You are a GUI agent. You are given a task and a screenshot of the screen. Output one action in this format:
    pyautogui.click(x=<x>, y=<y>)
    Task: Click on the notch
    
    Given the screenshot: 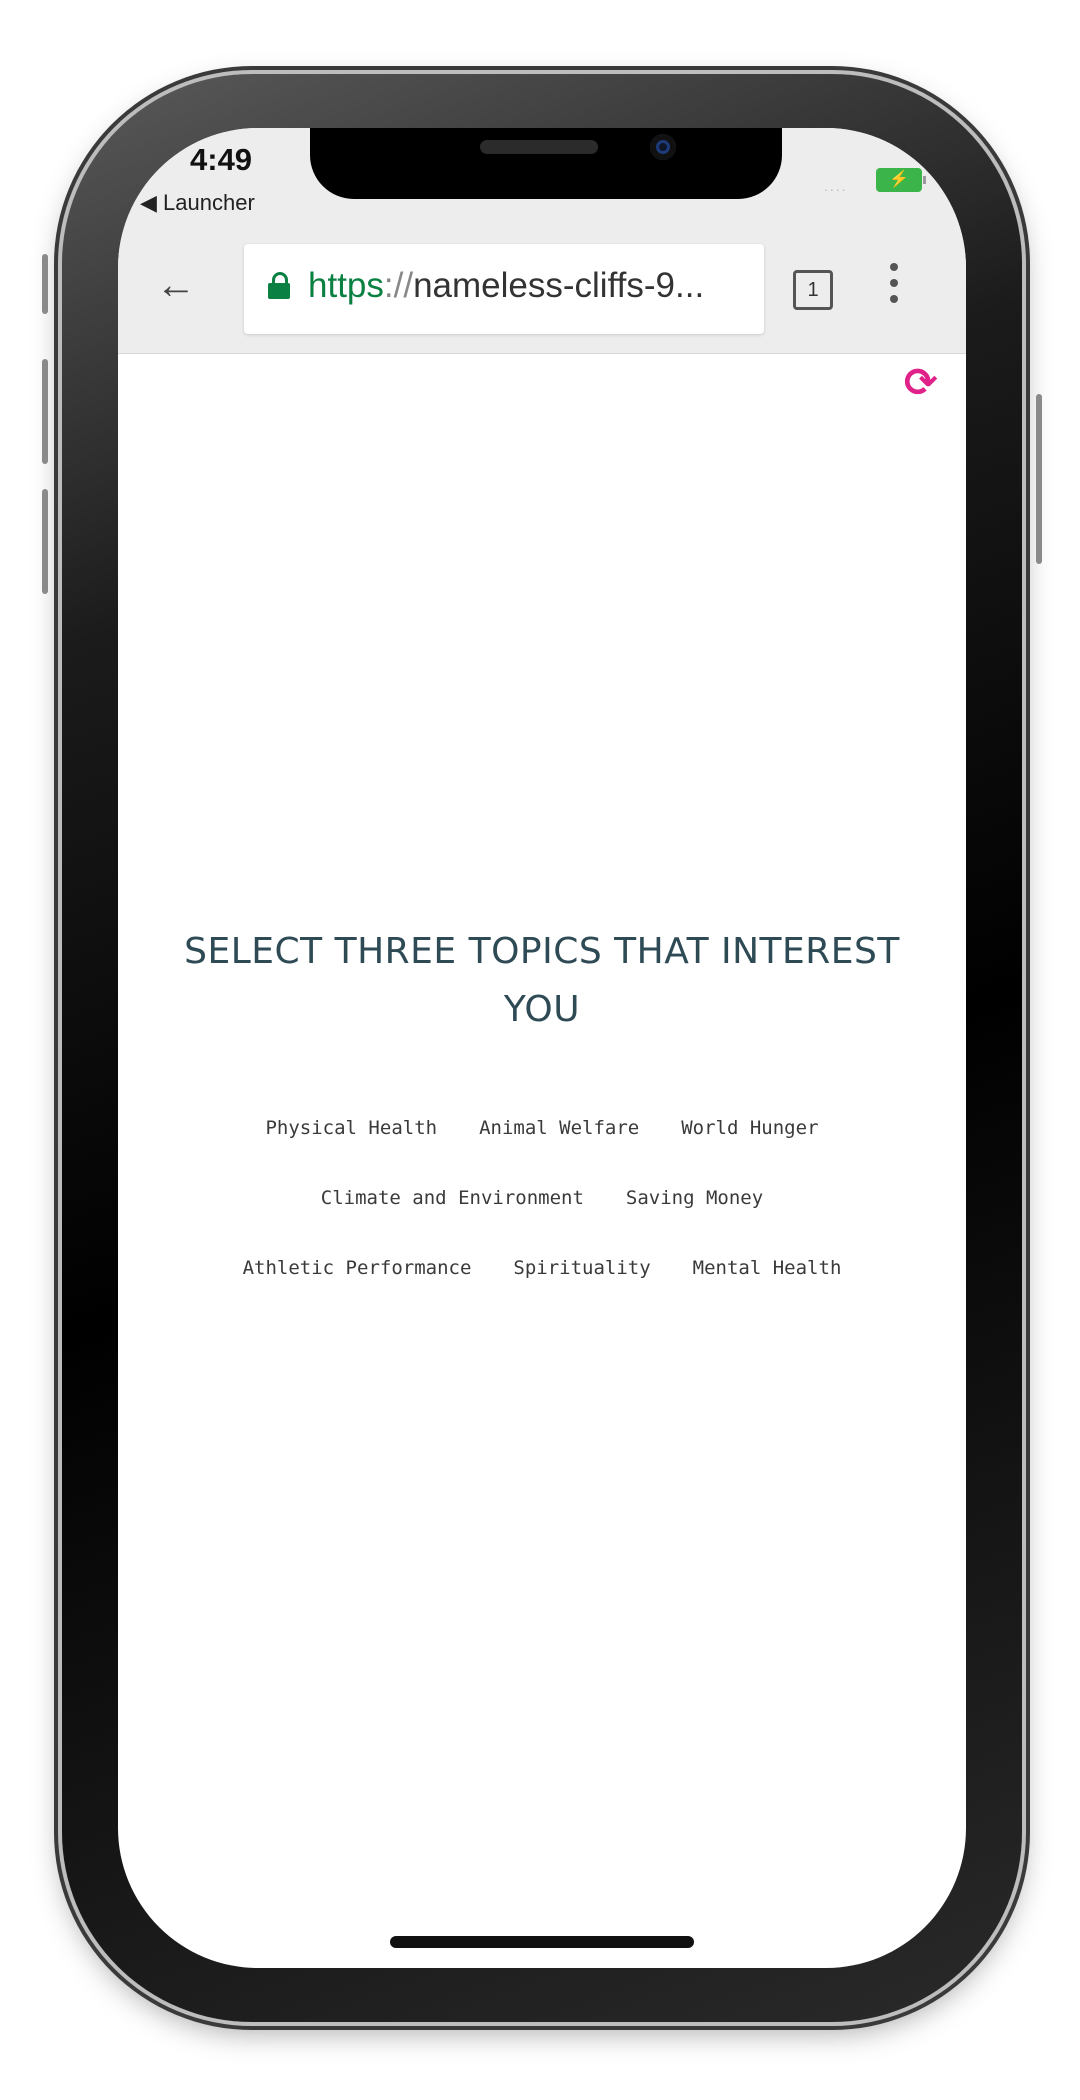 What is the action you would take?
    pyautogui.click(x=546, y=163)
    